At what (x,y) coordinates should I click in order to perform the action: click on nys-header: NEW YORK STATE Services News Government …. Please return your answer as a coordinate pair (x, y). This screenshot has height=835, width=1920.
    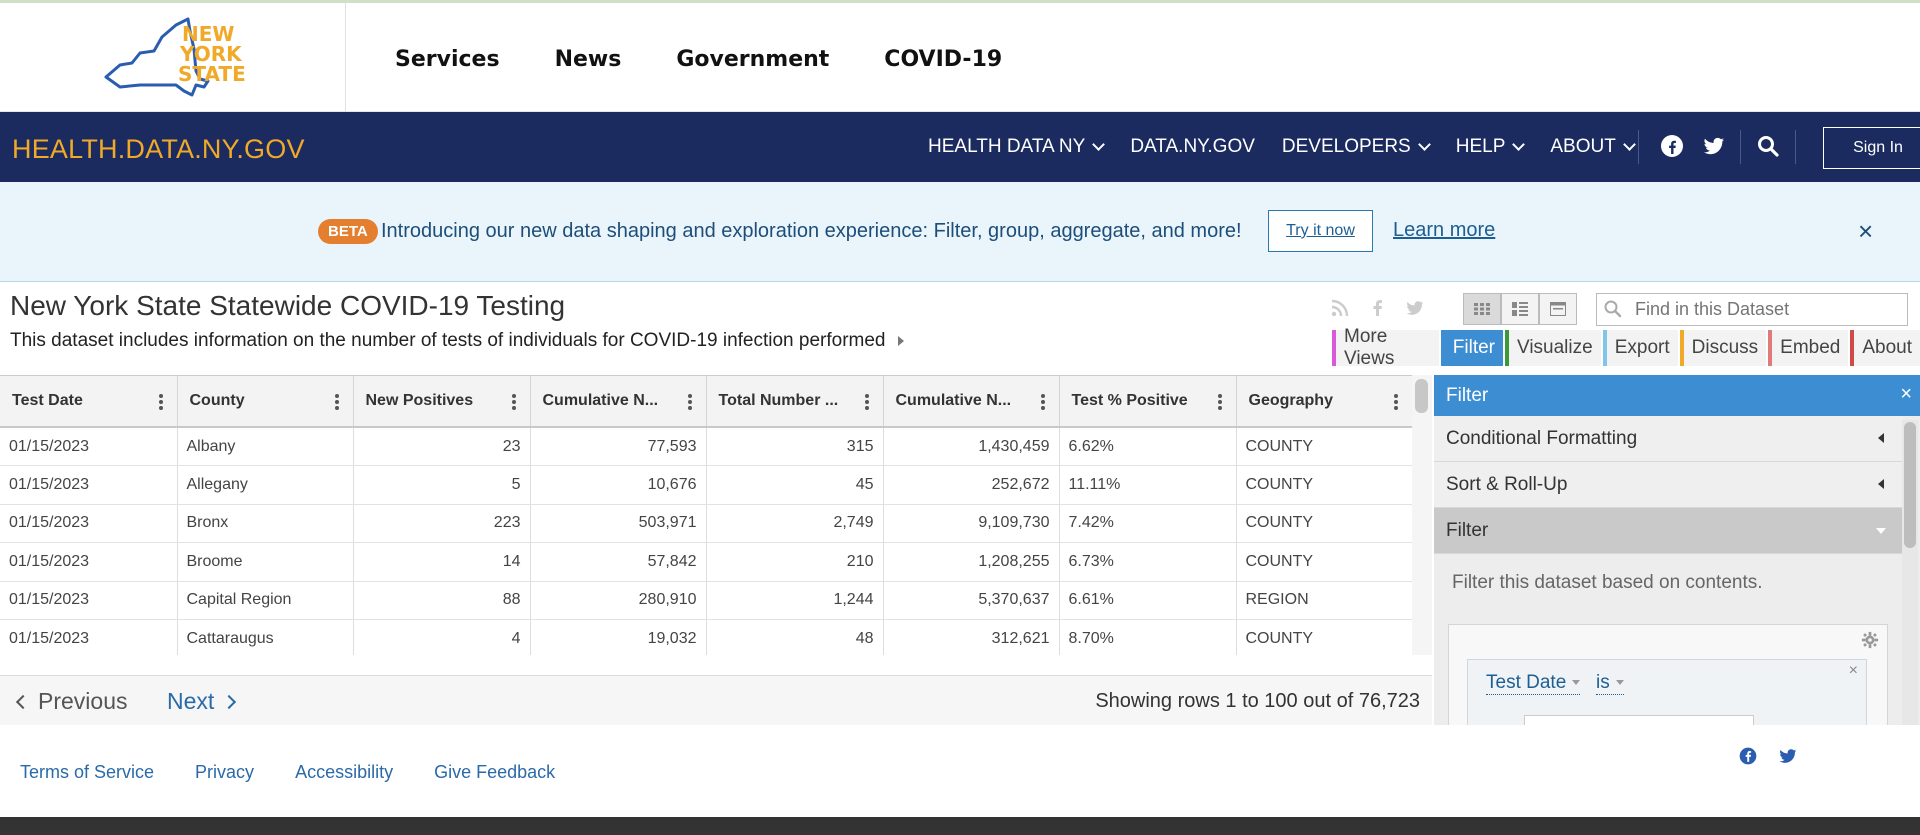
    Looking at the image, I should click on (960, 57).